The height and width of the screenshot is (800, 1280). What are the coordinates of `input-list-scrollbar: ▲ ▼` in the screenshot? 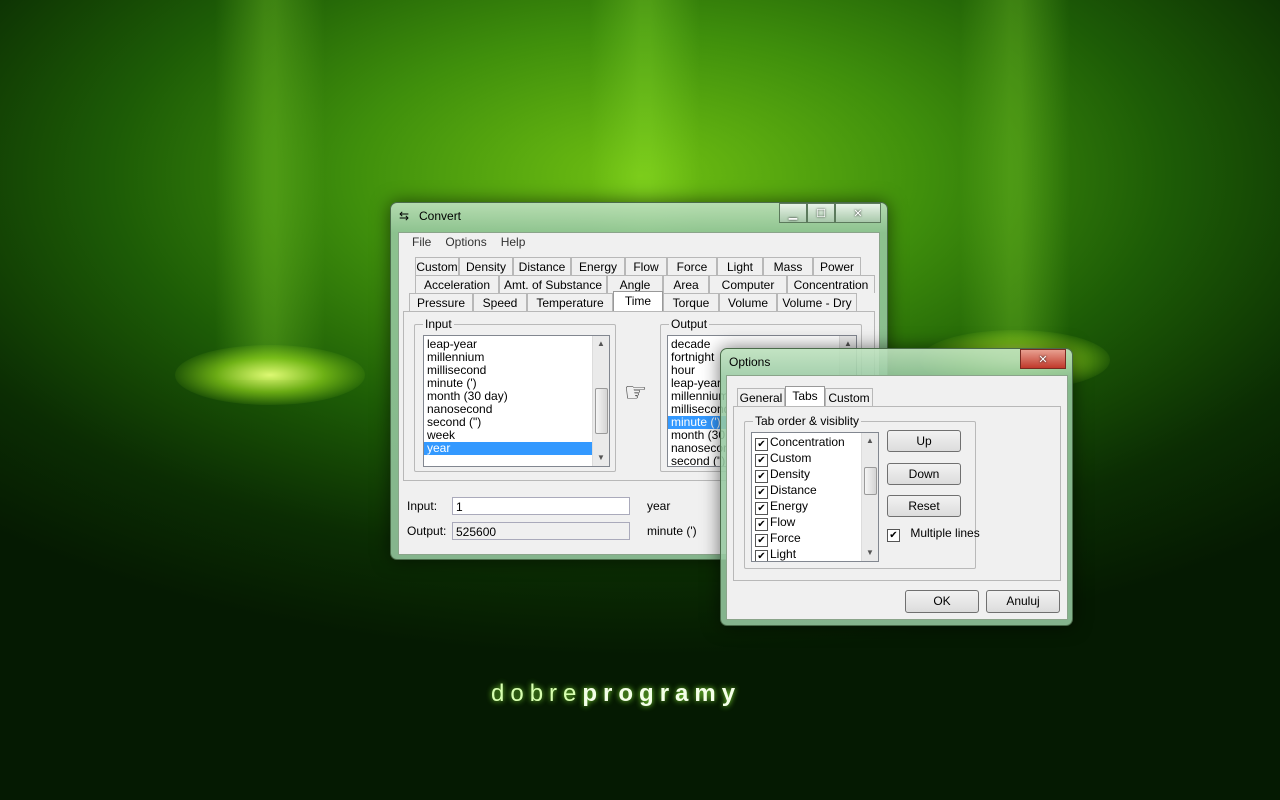 It's located at (600, 401).